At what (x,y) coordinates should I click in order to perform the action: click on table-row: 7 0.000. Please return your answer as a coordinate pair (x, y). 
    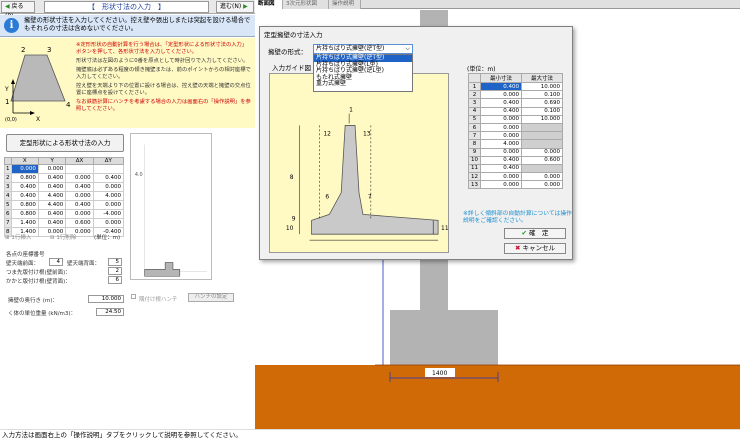
    Looking at the image, I should click on (515, 136).